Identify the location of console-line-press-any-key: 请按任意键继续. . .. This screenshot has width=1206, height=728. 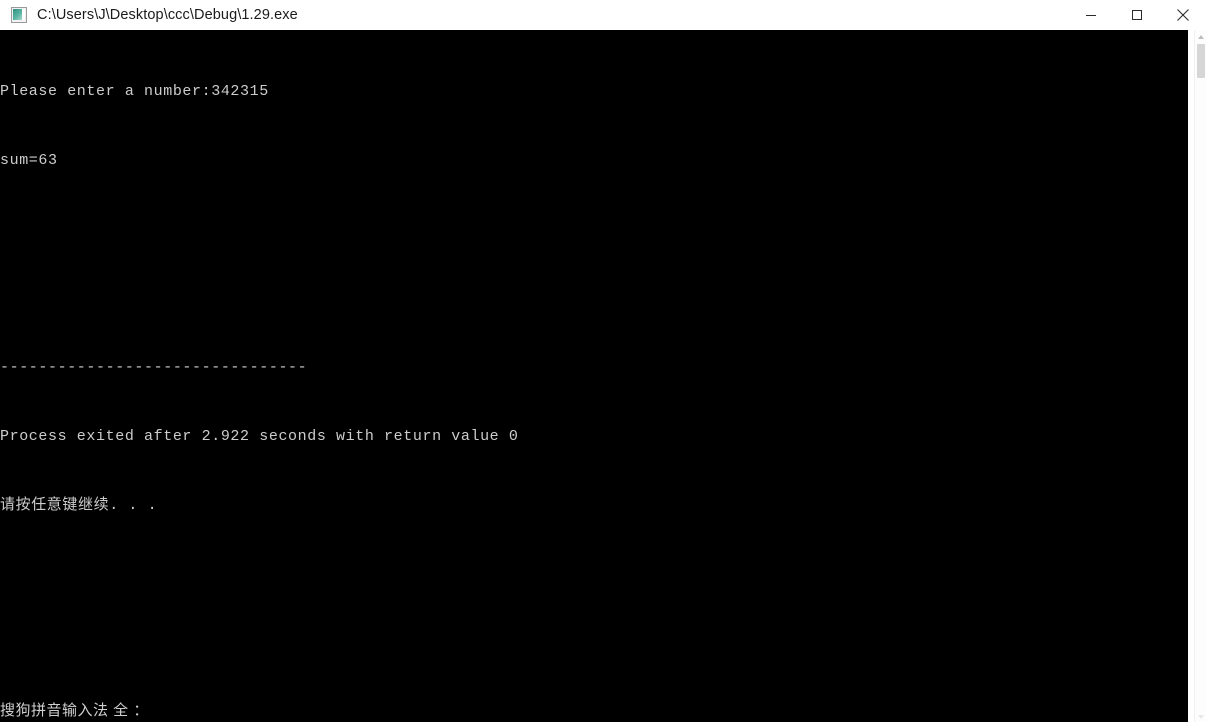
(79, 505).